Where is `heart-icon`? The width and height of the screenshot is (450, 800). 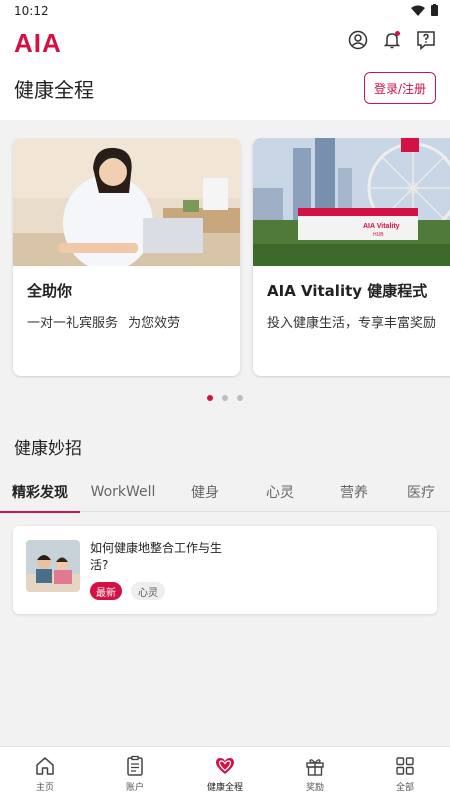 heart-icon is located at coordinates (225, 766).